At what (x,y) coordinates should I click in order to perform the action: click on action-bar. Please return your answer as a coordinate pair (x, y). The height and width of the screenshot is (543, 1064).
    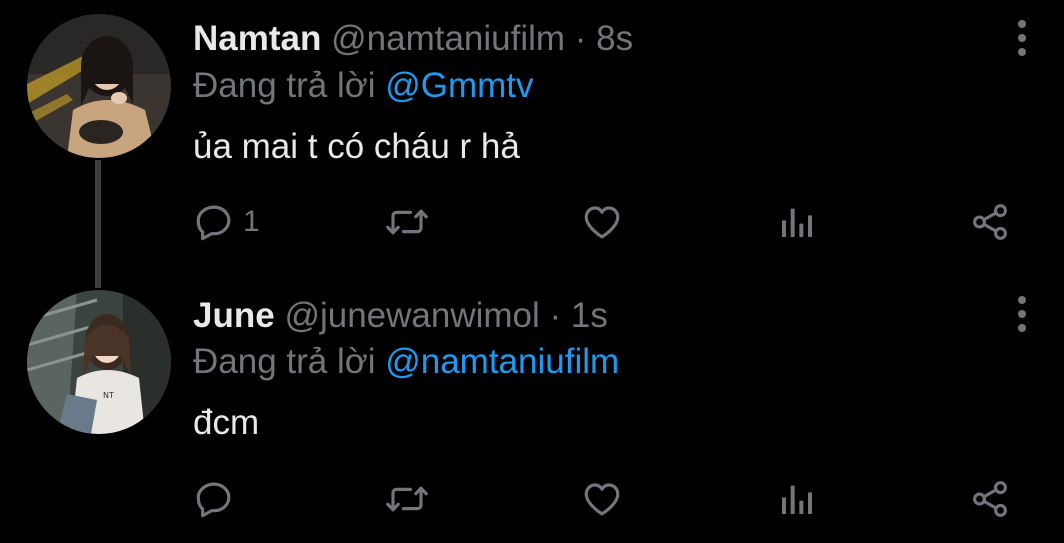
    Looking at the image, I should click on (608, 499).